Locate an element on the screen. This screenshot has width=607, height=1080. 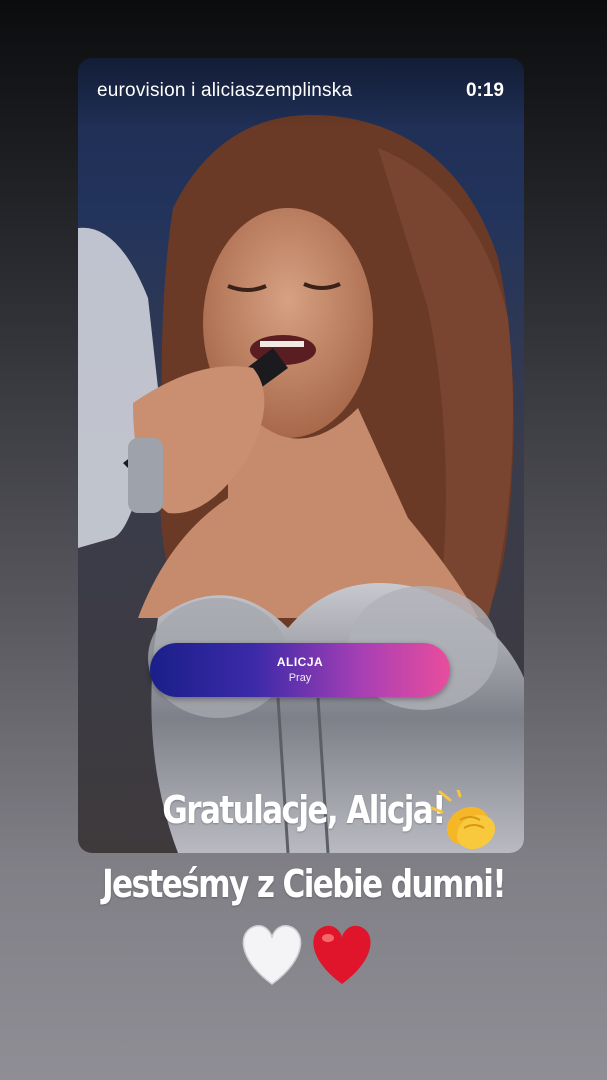
red-heart-icon is located at coordinates (342, 954).